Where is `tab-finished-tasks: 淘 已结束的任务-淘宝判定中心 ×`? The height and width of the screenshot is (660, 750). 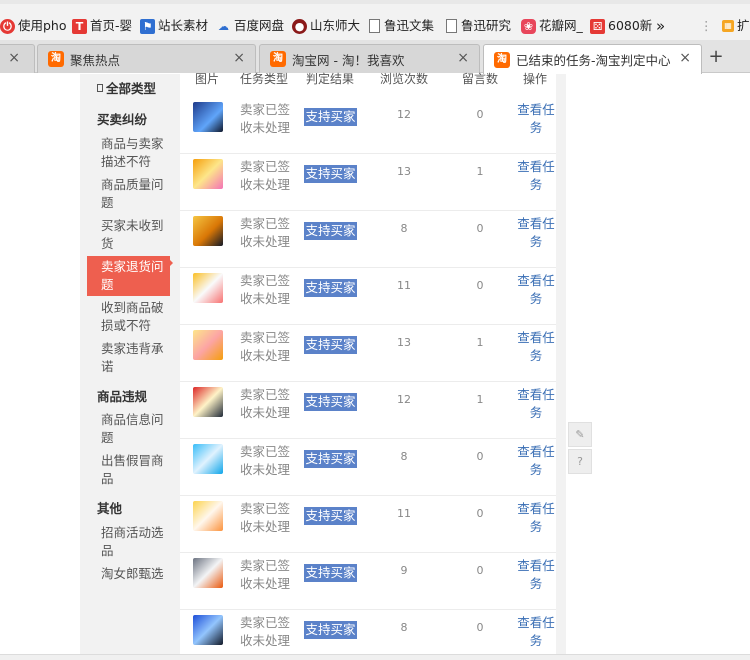
tab-finished-tasks: 淘 已结束的任务-淘宝判定中心 × is located at coordinates (592, 59).